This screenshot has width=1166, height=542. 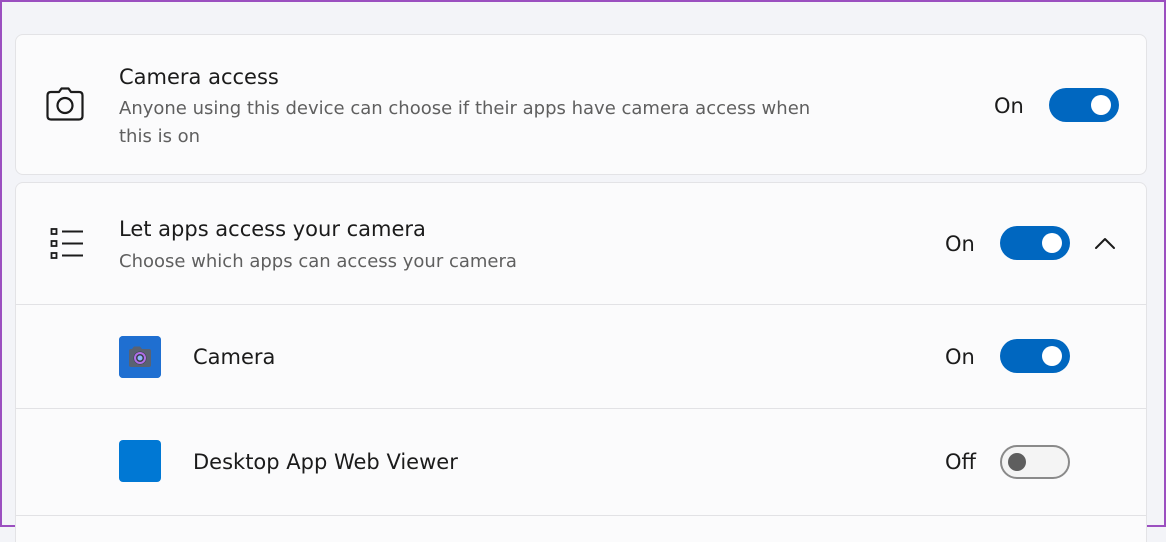 I want to click on app-toggle-desktop-app-web-viewer, so click(x=1035, y=462).